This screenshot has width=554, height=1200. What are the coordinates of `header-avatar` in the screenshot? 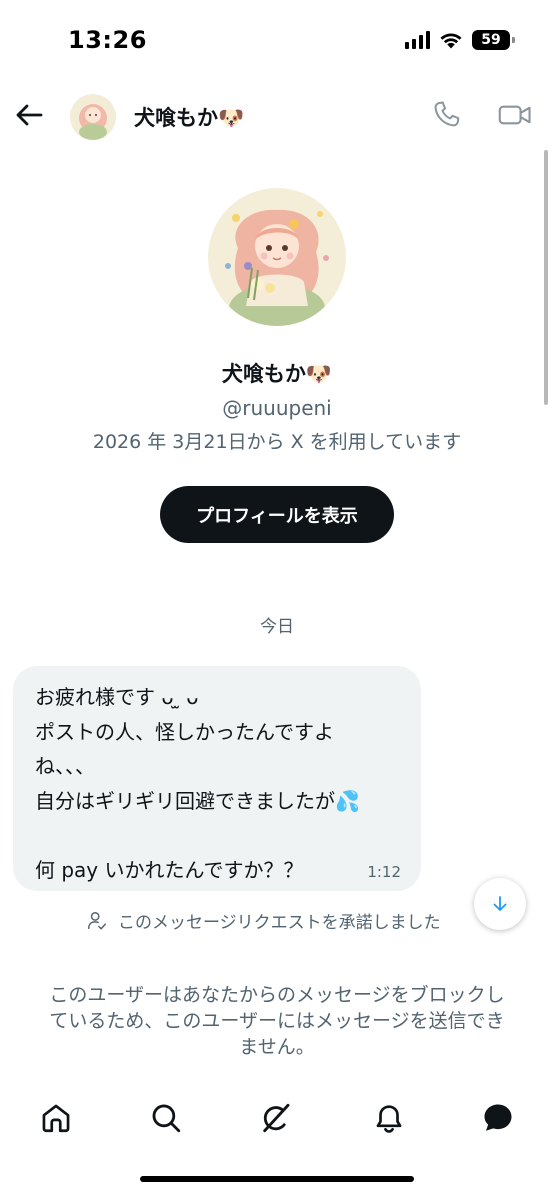 It's located at (93, 117).